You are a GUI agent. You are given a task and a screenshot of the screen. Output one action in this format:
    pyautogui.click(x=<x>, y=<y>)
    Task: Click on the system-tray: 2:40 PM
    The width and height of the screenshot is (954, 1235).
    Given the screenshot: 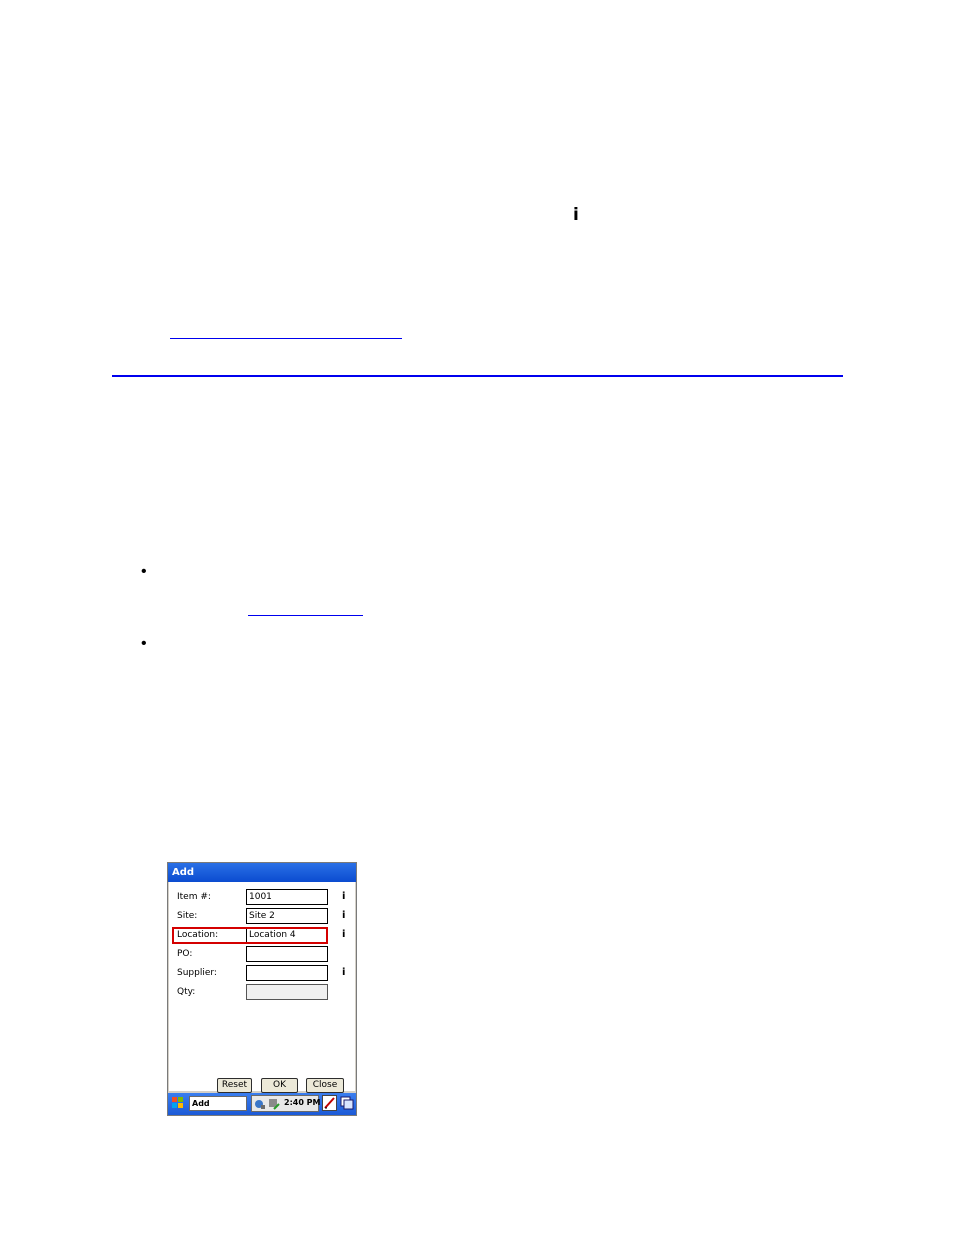 What is the action you would take?
    pyautogui.click(x=286, y=1103)
    